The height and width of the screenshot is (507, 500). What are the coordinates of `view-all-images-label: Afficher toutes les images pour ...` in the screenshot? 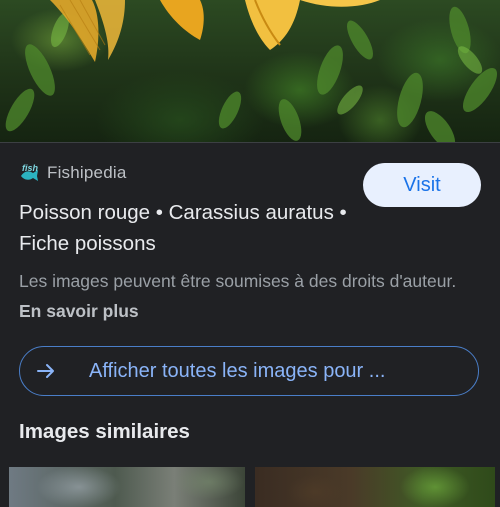 It's located at (237, 371).